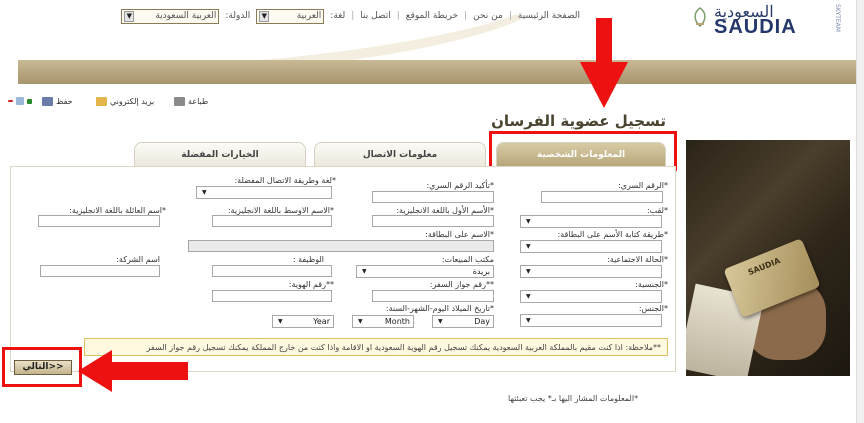  Describe the element at coordinates (400, 154) in the screenshot. I see `tab-contact-info: معلومات الاتصال` at that location.